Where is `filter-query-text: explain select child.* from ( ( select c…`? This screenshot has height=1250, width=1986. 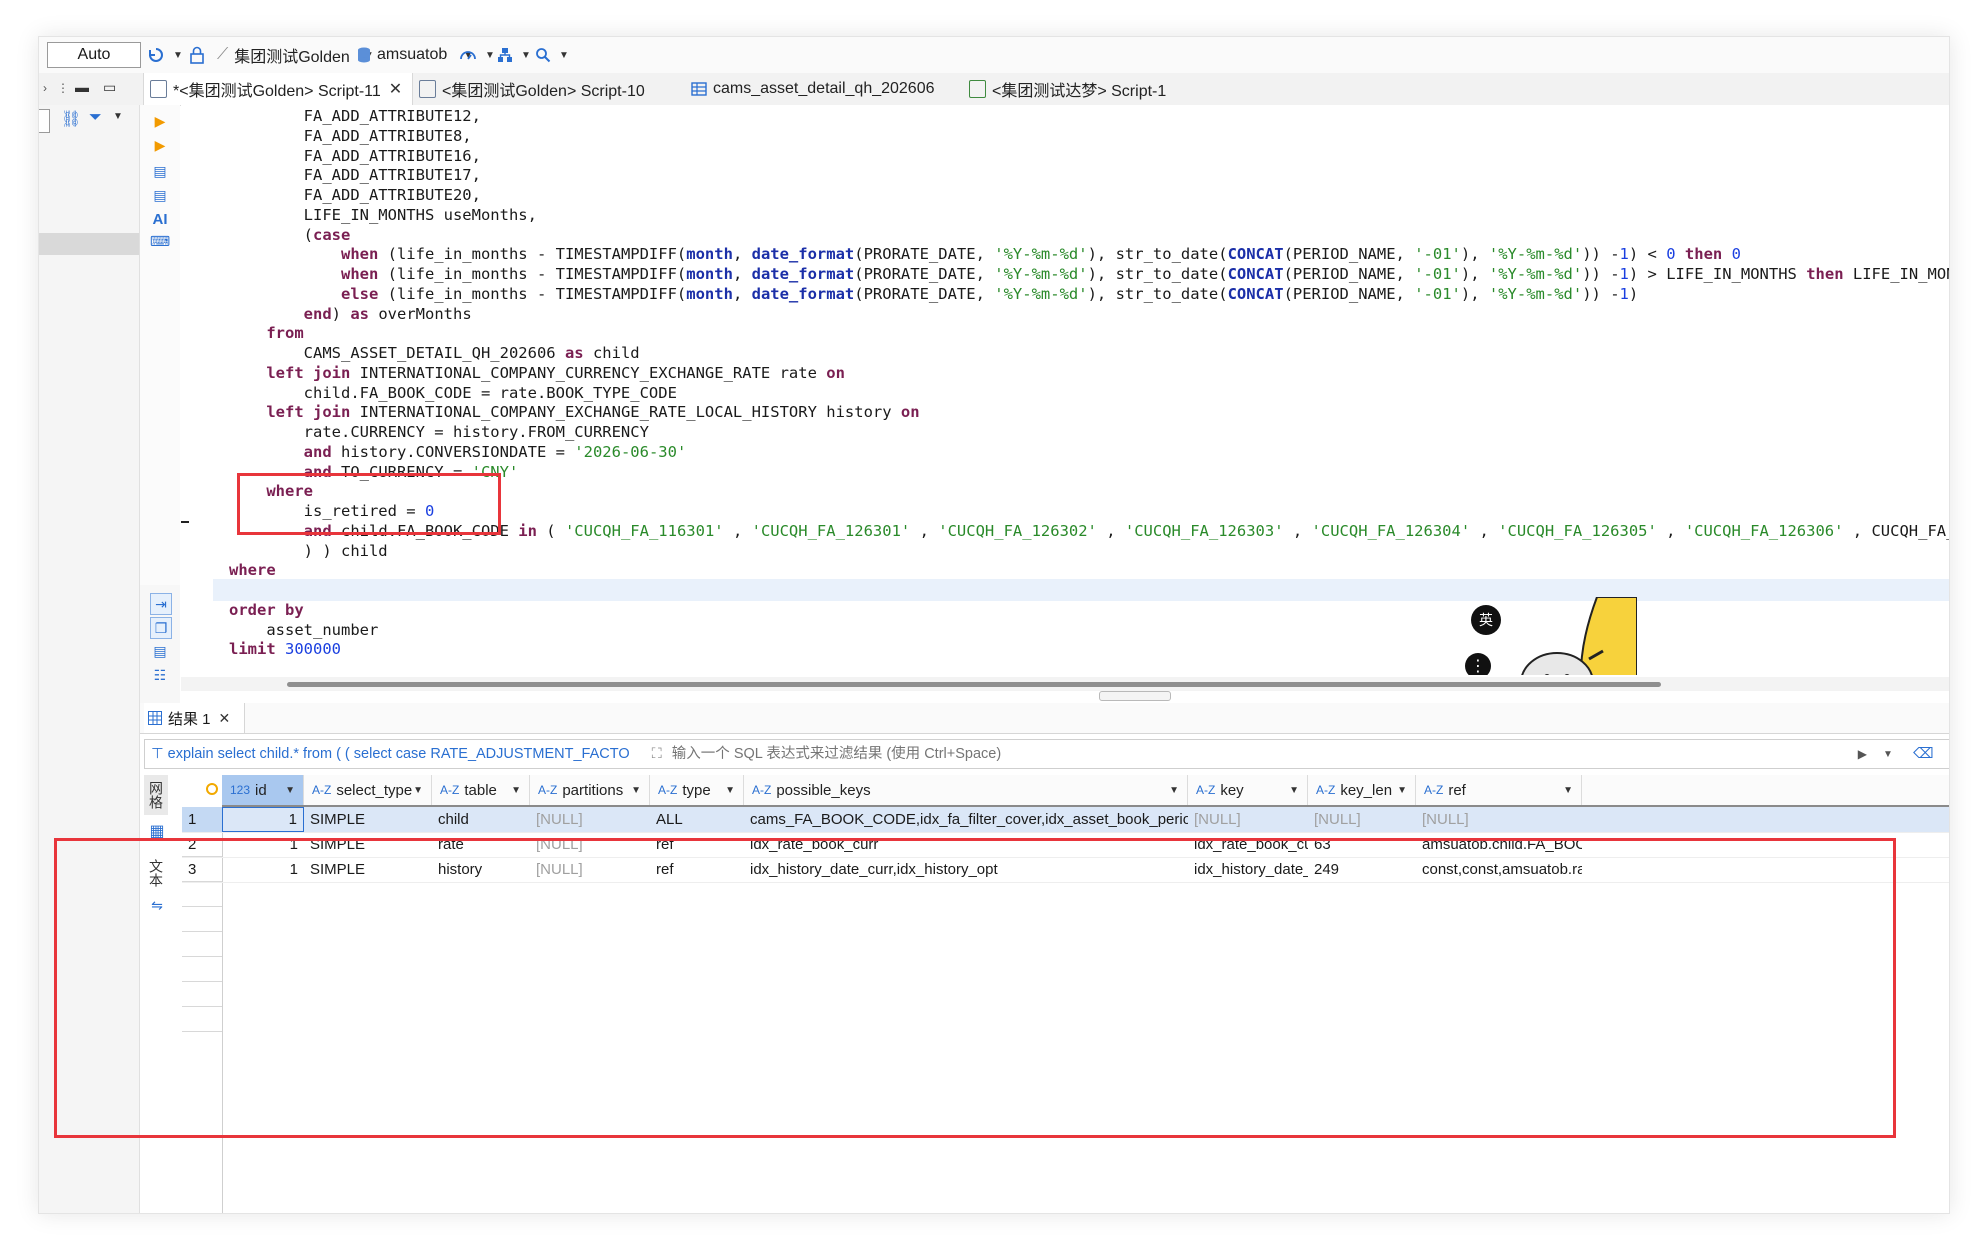
filter-query-text: explain select child.* from ( ( select c… is located at coordinates (408, 754).